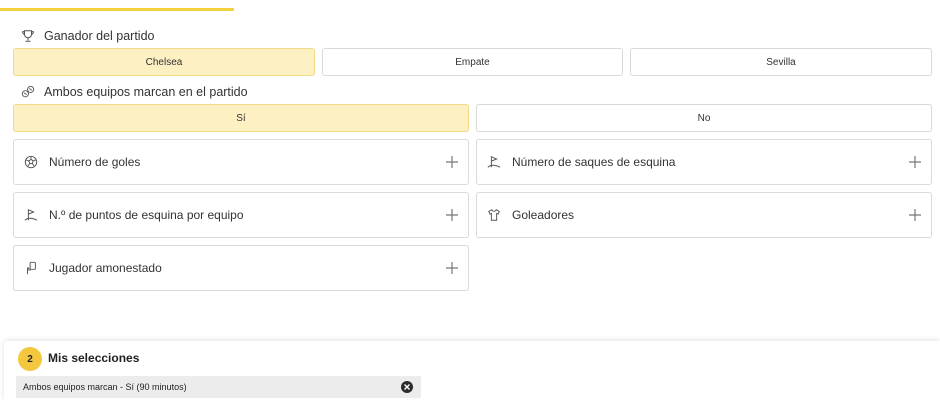 The width and height of the screenshot is (940, 400). Describe the element at coordinates (241, 118) in the screenshot. I see `option-si: Sí` at that location.